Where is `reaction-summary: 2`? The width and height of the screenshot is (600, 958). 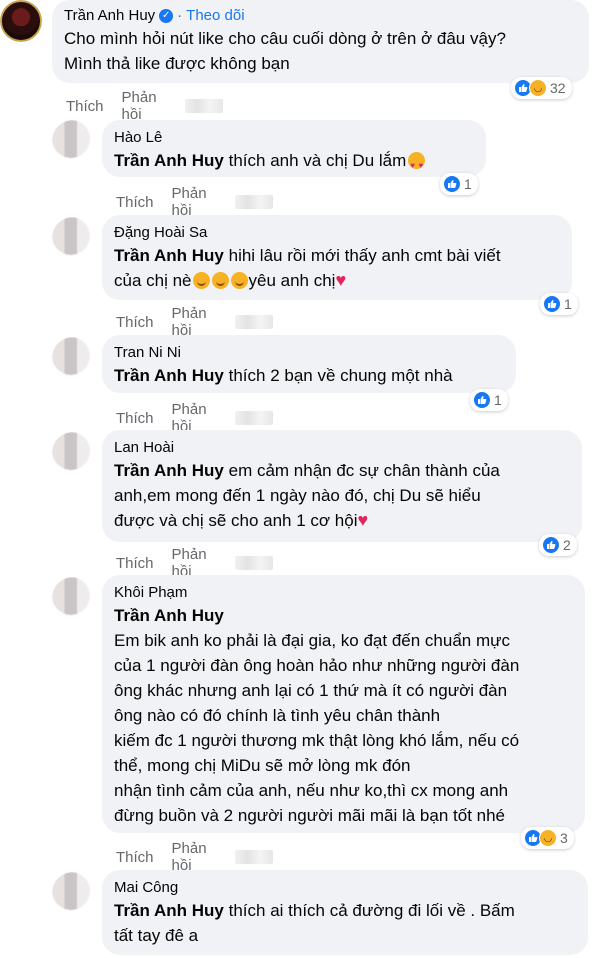 reaction-summary: 2 is located at coordinates (558, 545).